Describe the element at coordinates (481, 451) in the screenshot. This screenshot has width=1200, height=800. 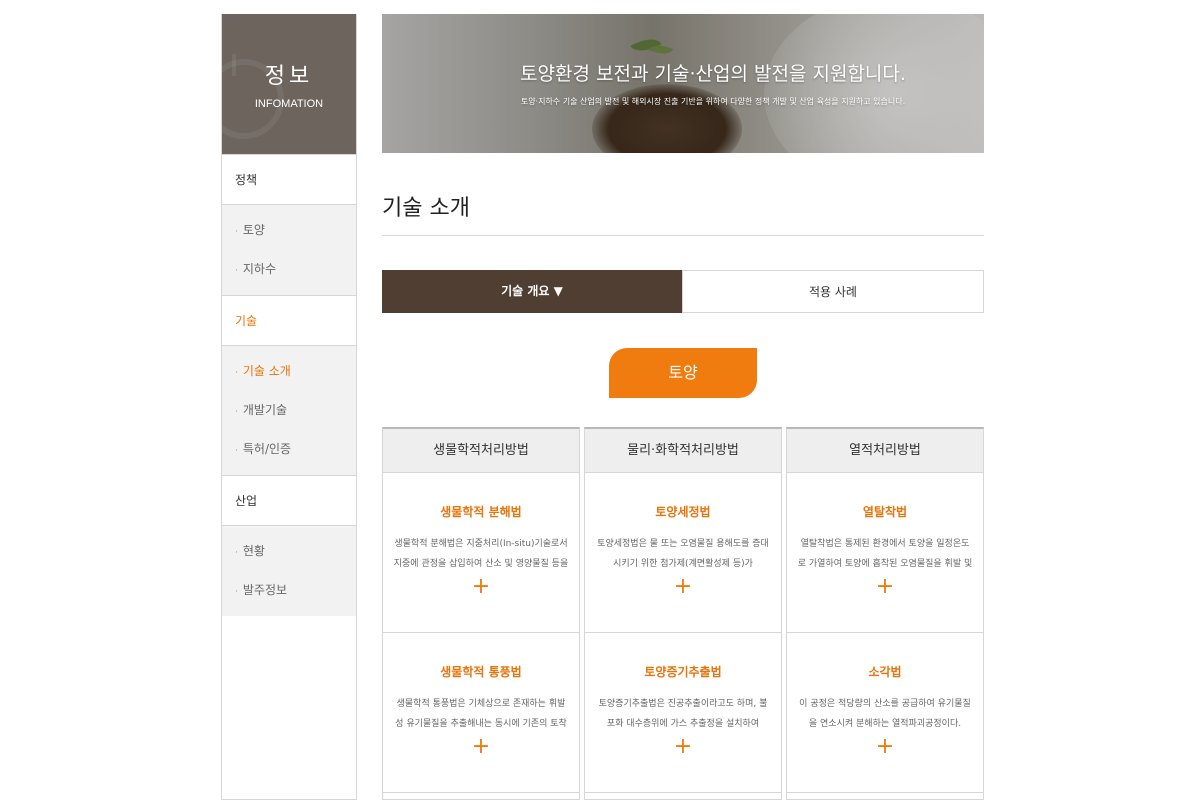
I see `column-header: 생물학적처리방법` at that location.